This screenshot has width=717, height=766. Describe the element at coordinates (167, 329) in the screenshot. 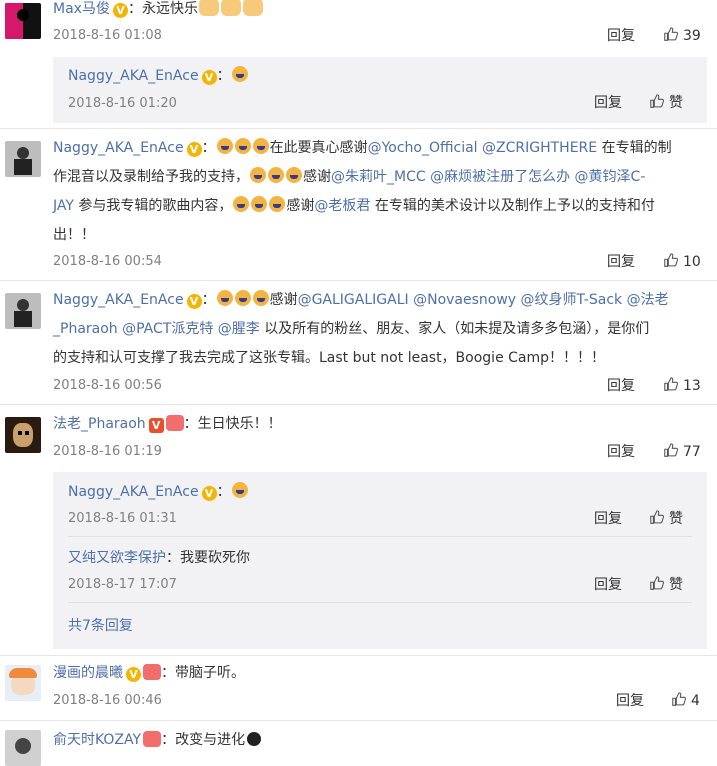

I see `mention-link: @PACT派克特` at that location.